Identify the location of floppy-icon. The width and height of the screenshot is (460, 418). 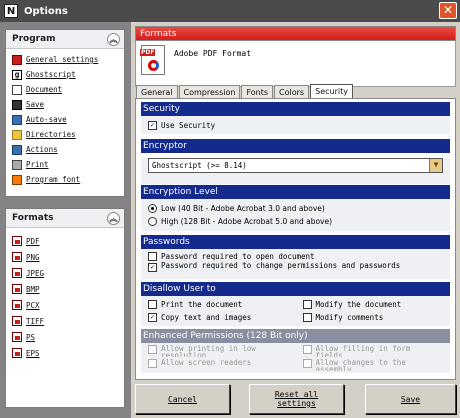
(17, 104).